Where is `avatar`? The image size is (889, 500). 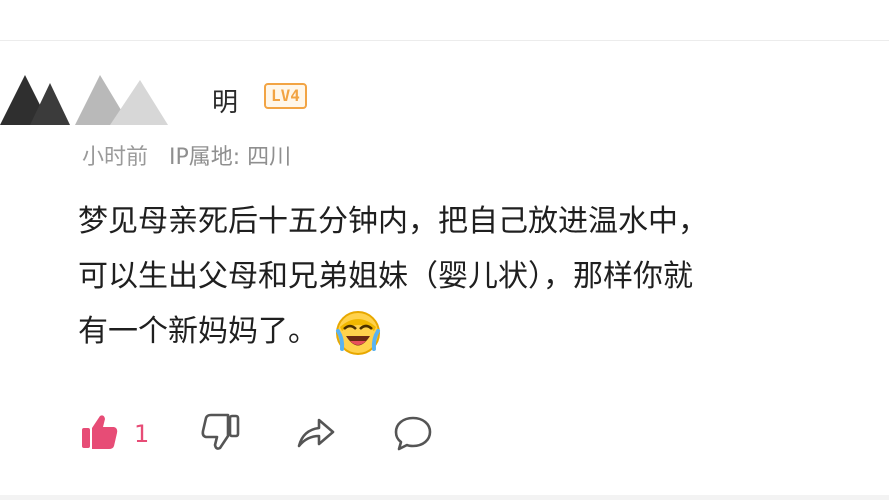 avatar is located at coordinates (85, 107).